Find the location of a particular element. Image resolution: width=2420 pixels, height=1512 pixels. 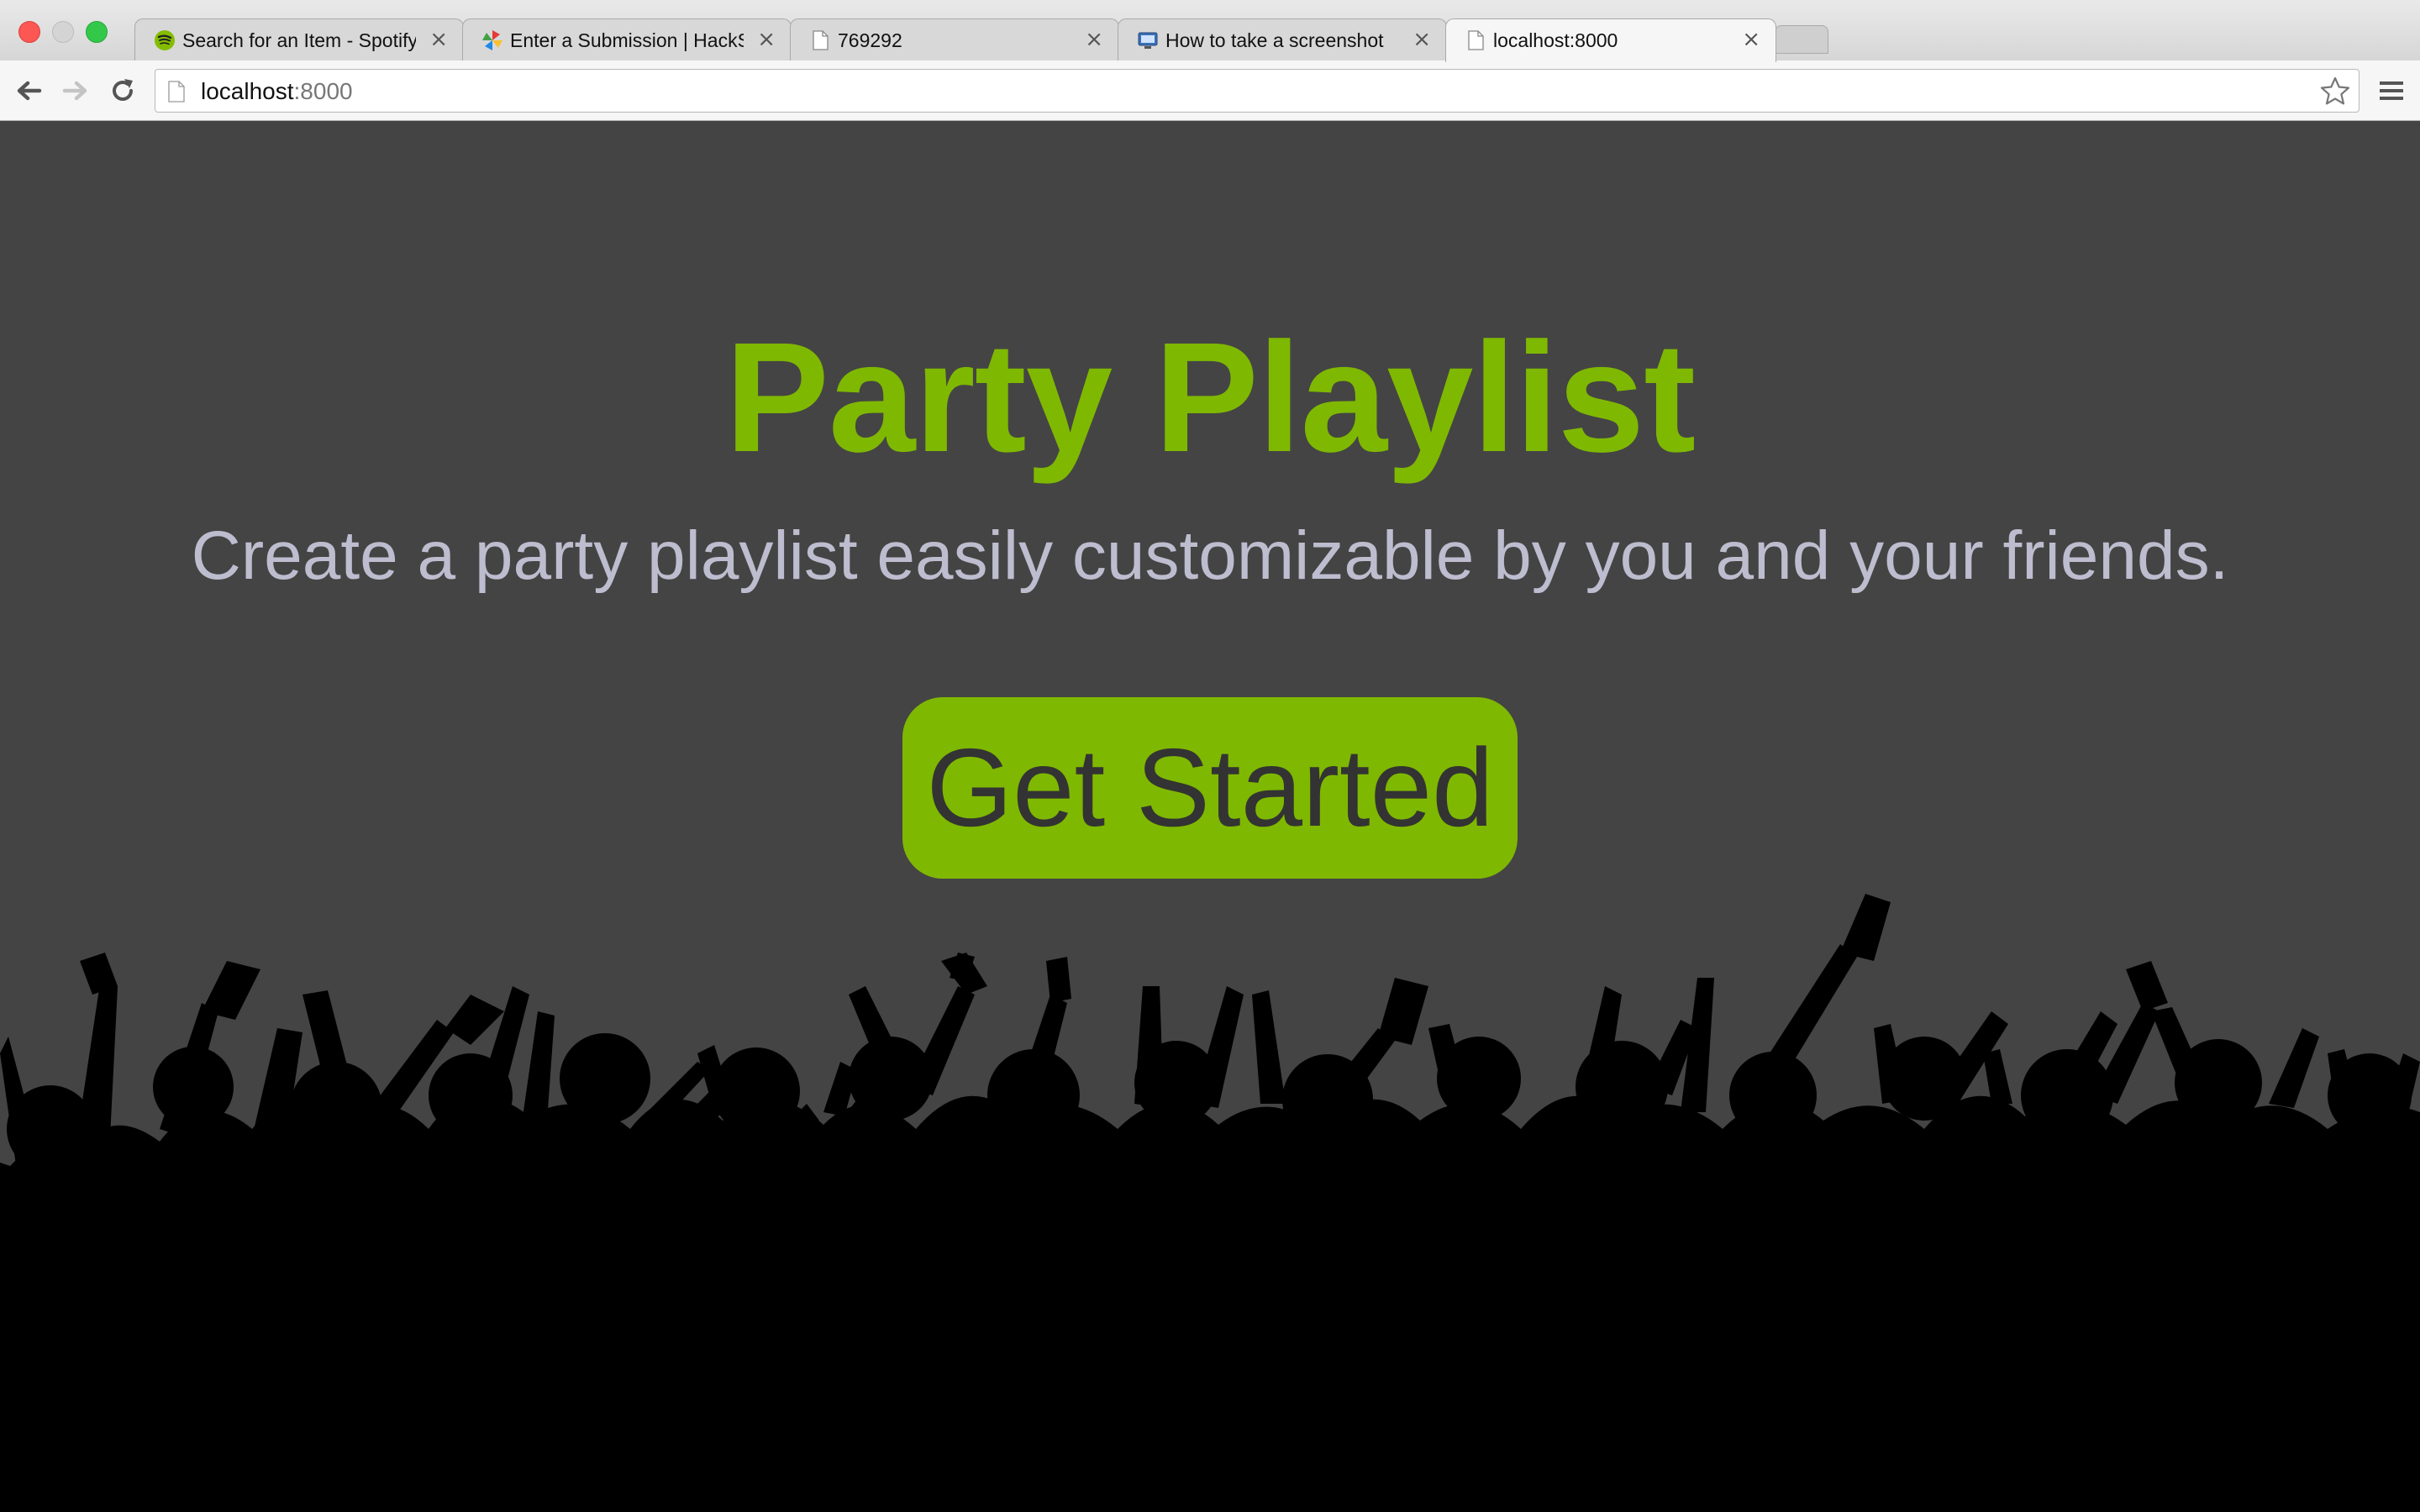

tab-screenshot-howto: How to take a screenshot × is located at coordinates (1283, 39).